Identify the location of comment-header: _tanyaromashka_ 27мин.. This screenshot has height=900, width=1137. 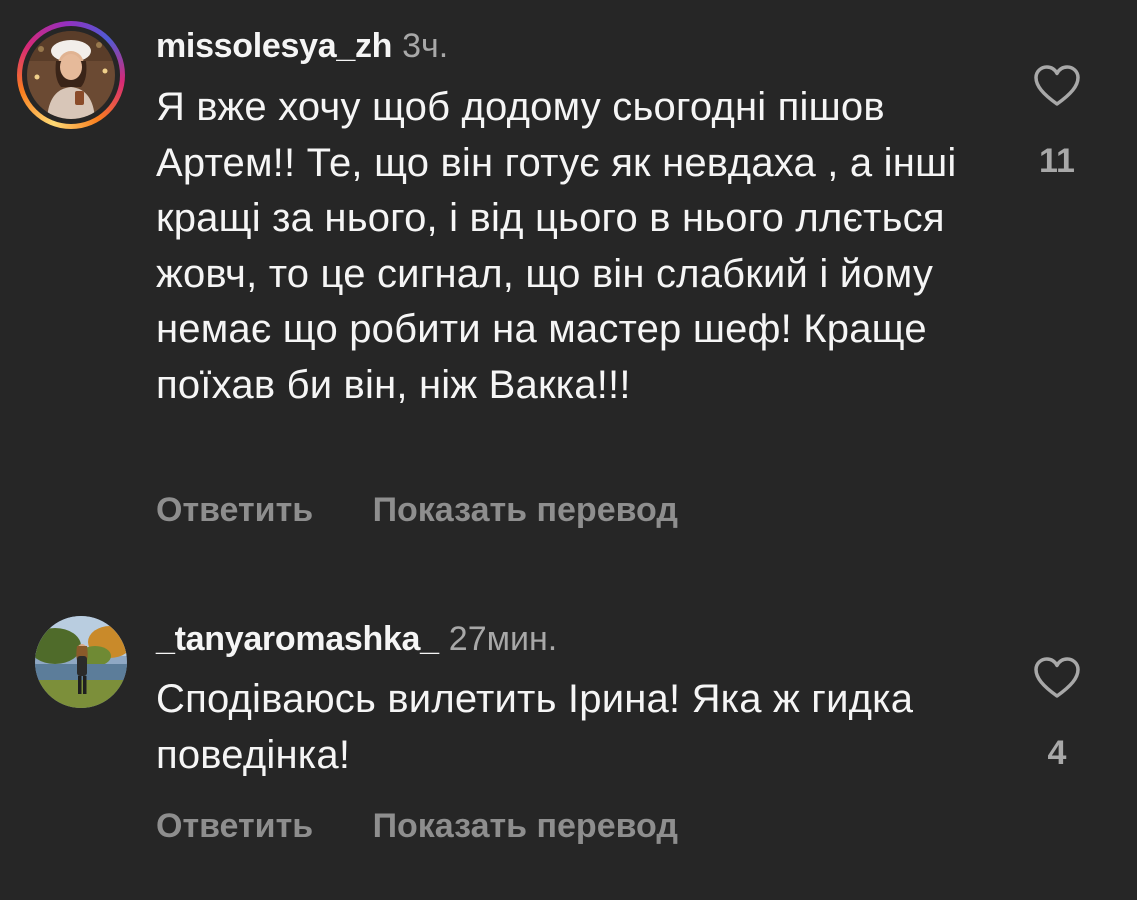
(356, 639).